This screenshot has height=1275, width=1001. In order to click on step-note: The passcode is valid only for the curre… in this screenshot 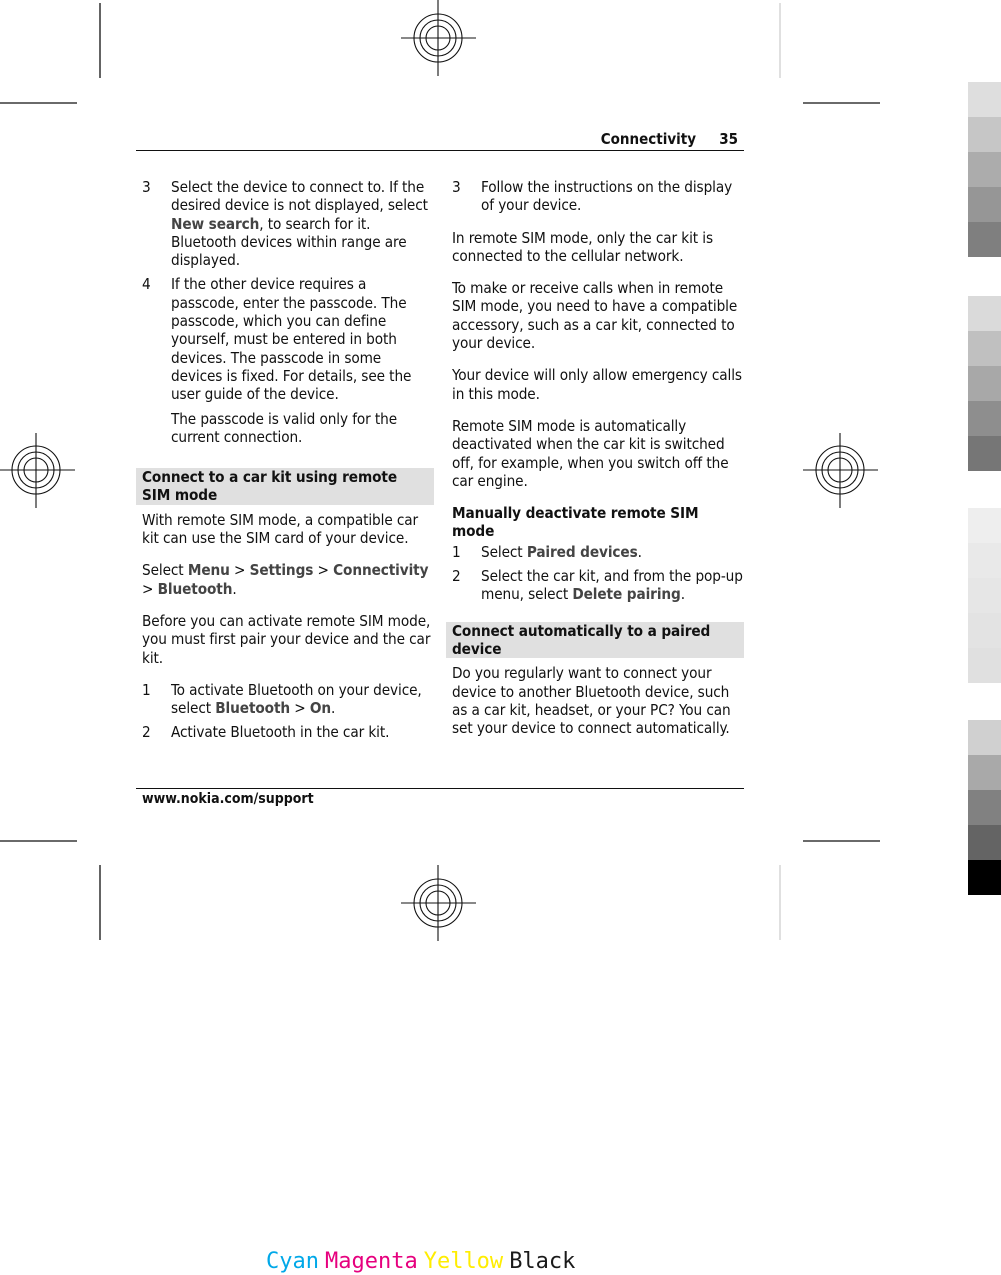, I will do `click(284, 427)`.